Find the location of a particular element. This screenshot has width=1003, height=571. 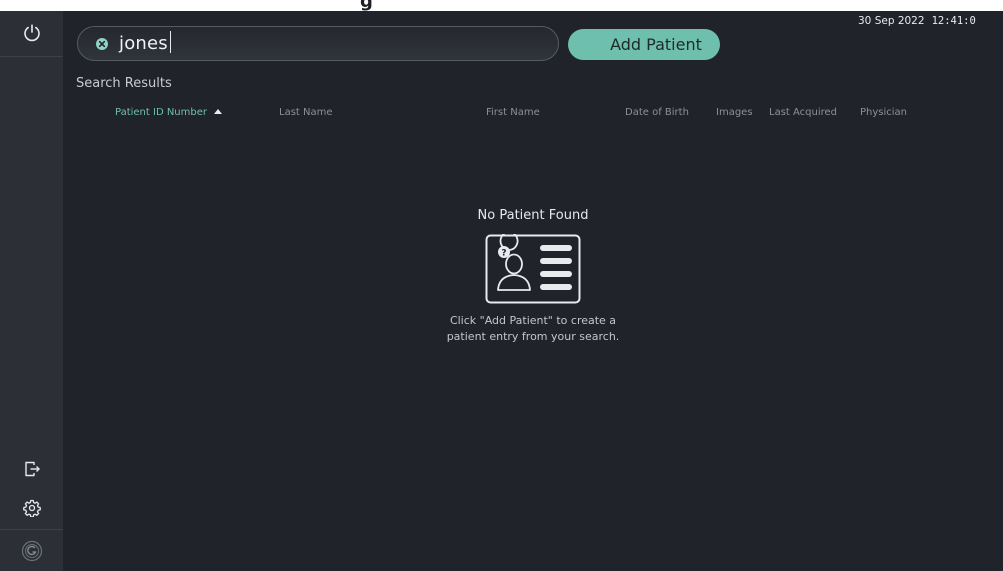

column-label: Patient ID Number is located at coordinates (161, 112).